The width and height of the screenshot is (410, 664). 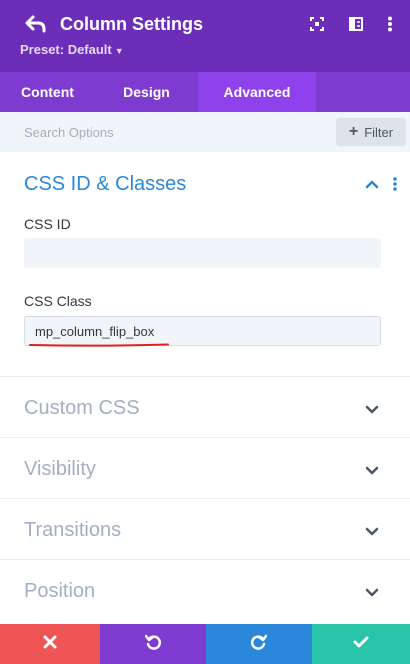 What do you see at coordinates (146, 92) in the screenshot?
I see `tab-design: Design` at bounding box center [146, 92].